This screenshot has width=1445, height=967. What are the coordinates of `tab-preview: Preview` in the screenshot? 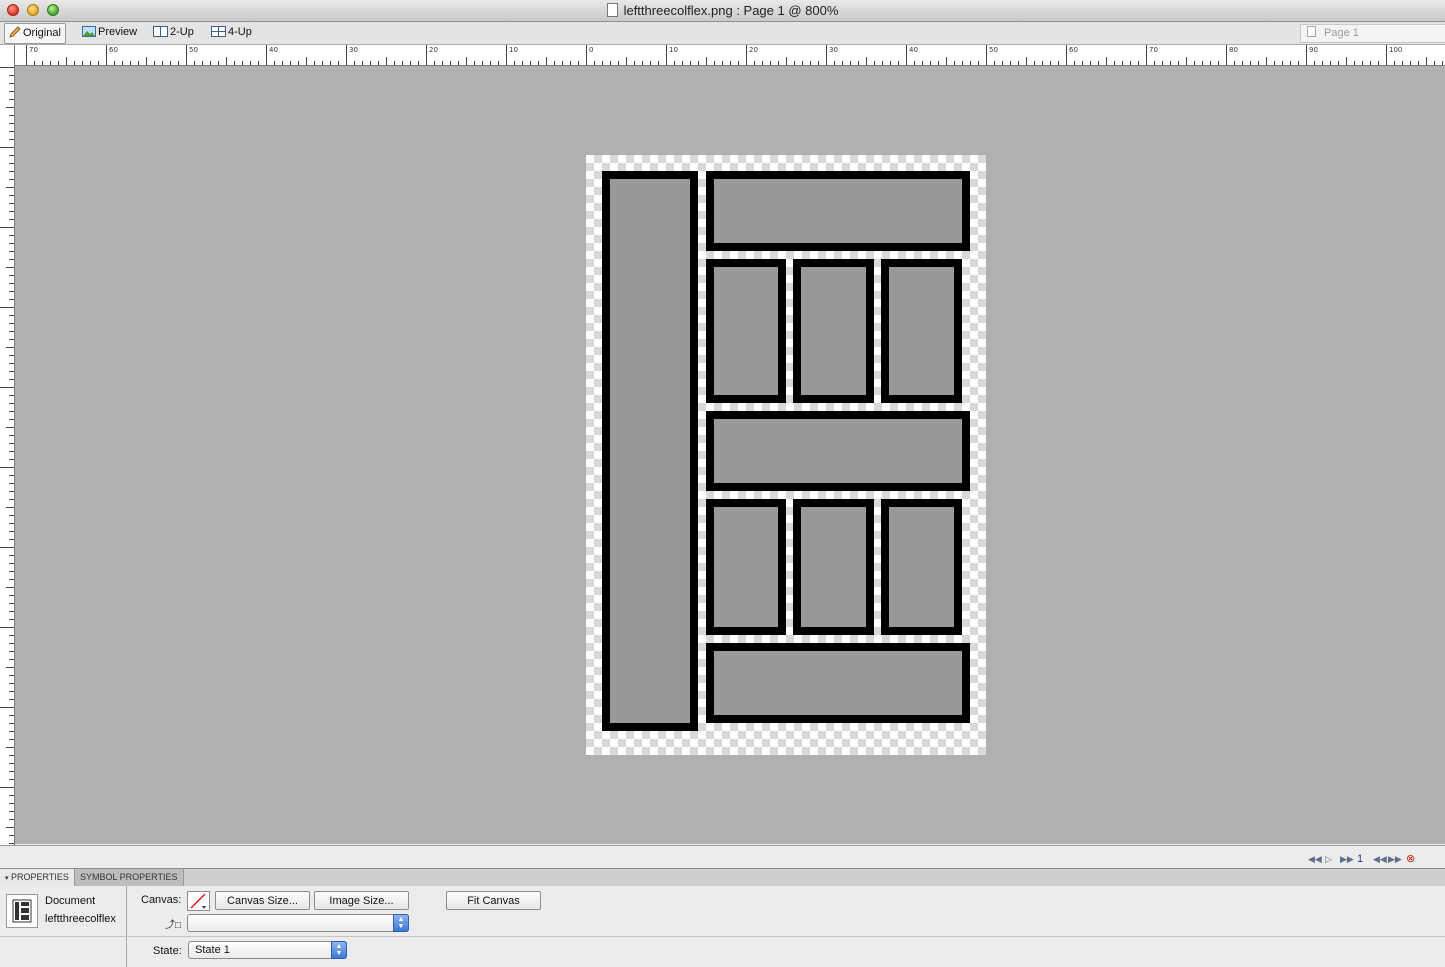 It's located at (109, 32).